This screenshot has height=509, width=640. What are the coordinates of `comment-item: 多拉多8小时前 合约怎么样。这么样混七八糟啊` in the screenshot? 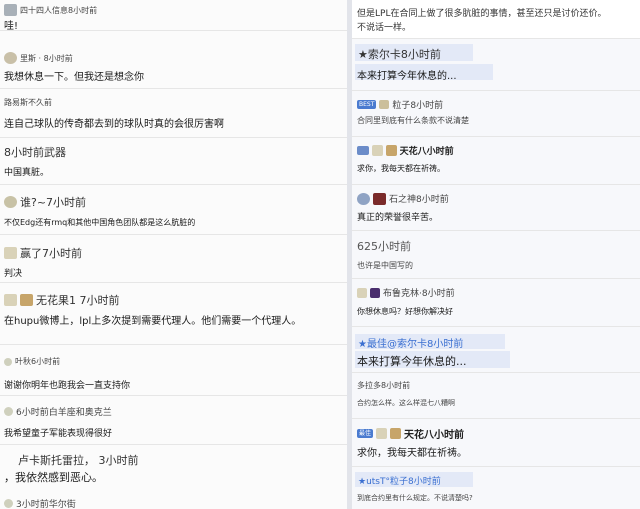 It's located at (496, 397).